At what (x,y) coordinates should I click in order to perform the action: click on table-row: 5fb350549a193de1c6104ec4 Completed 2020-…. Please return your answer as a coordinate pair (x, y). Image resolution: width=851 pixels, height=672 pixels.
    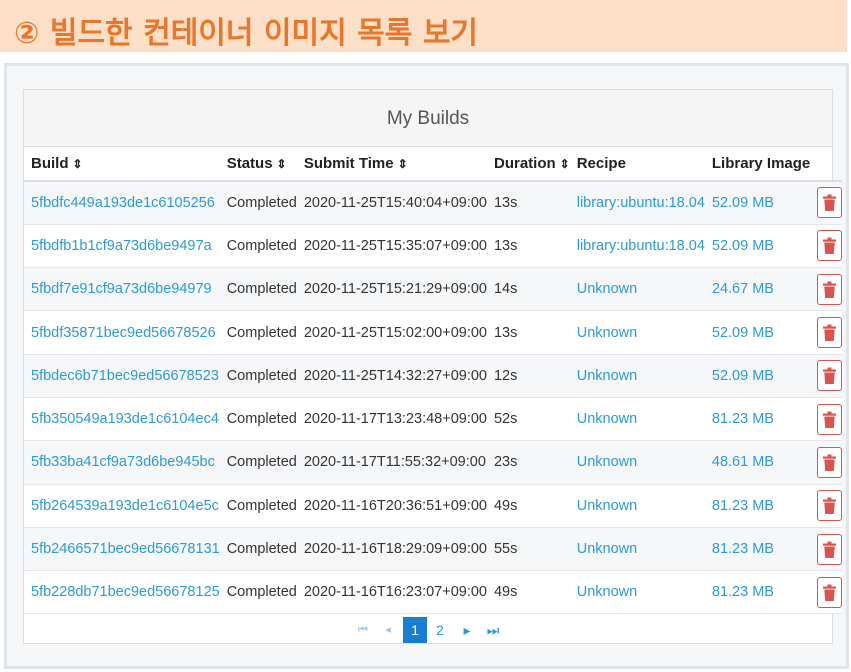
    Looking at the image, I should click on (433, 419).